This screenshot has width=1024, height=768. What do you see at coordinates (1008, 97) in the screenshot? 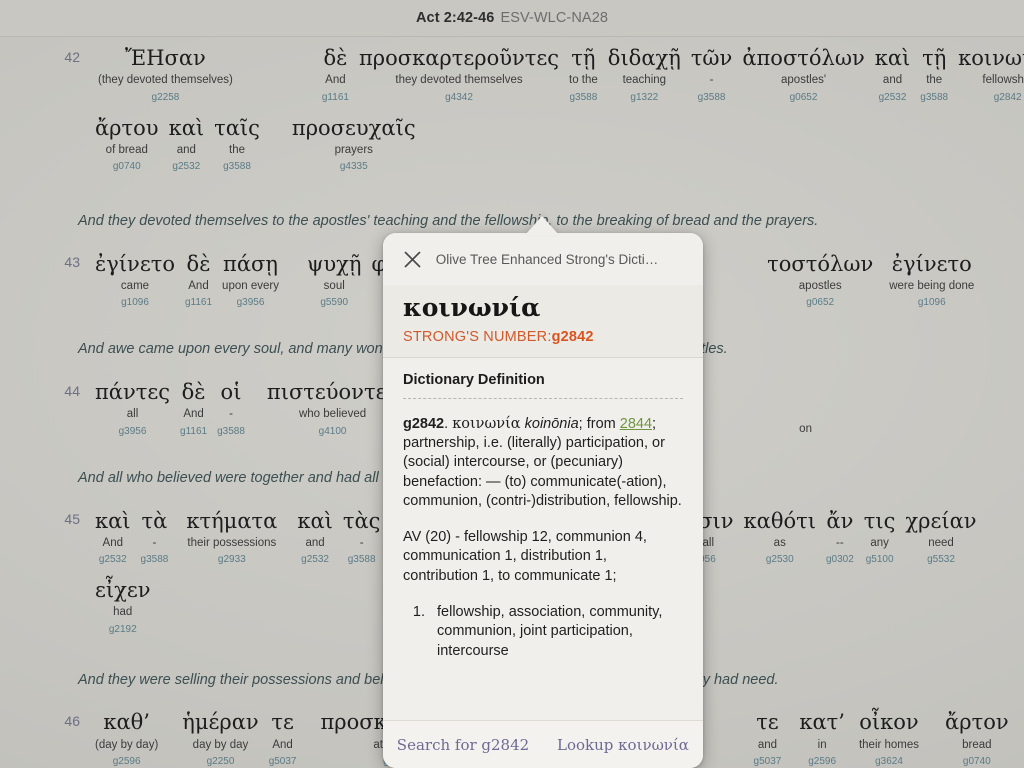
I see `strongs-number: g2842` at bounding box center [1008, 97].